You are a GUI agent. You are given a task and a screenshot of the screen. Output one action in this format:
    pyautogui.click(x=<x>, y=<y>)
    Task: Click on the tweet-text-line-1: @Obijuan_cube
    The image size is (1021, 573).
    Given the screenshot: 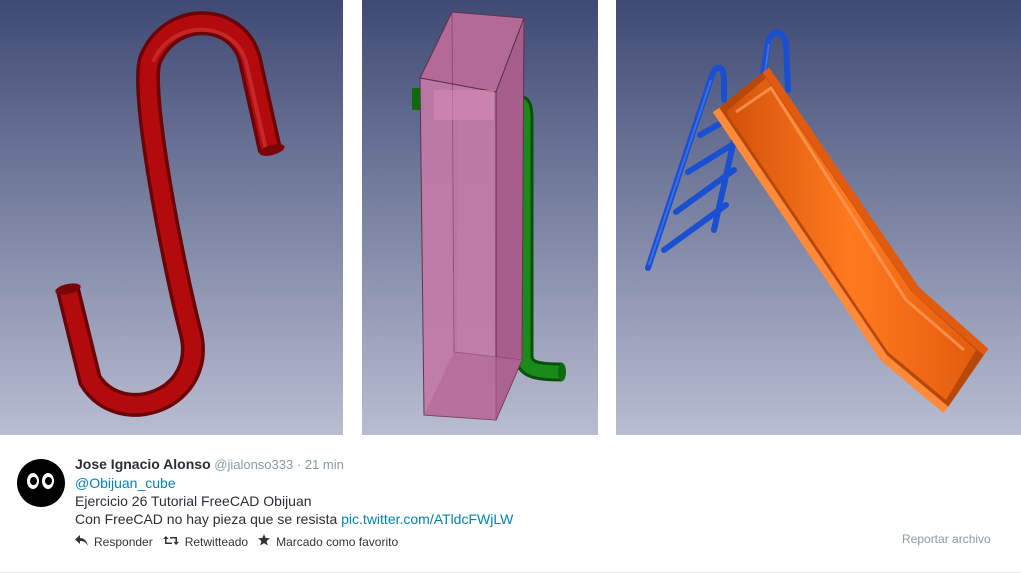 What is the action you would take?
    pyautogui.click(x=125, y=483)
    